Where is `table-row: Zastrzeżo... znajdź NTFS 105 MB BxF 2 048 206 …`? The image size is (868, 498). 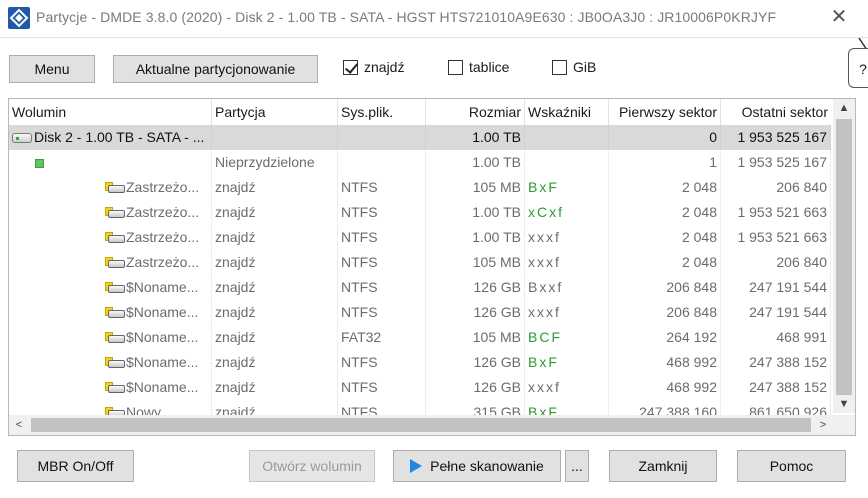 table-row: Zastrzeżo... znajdź NTFS 105 MB BxF 2 048 206 … is located at coordinates (420, 187).